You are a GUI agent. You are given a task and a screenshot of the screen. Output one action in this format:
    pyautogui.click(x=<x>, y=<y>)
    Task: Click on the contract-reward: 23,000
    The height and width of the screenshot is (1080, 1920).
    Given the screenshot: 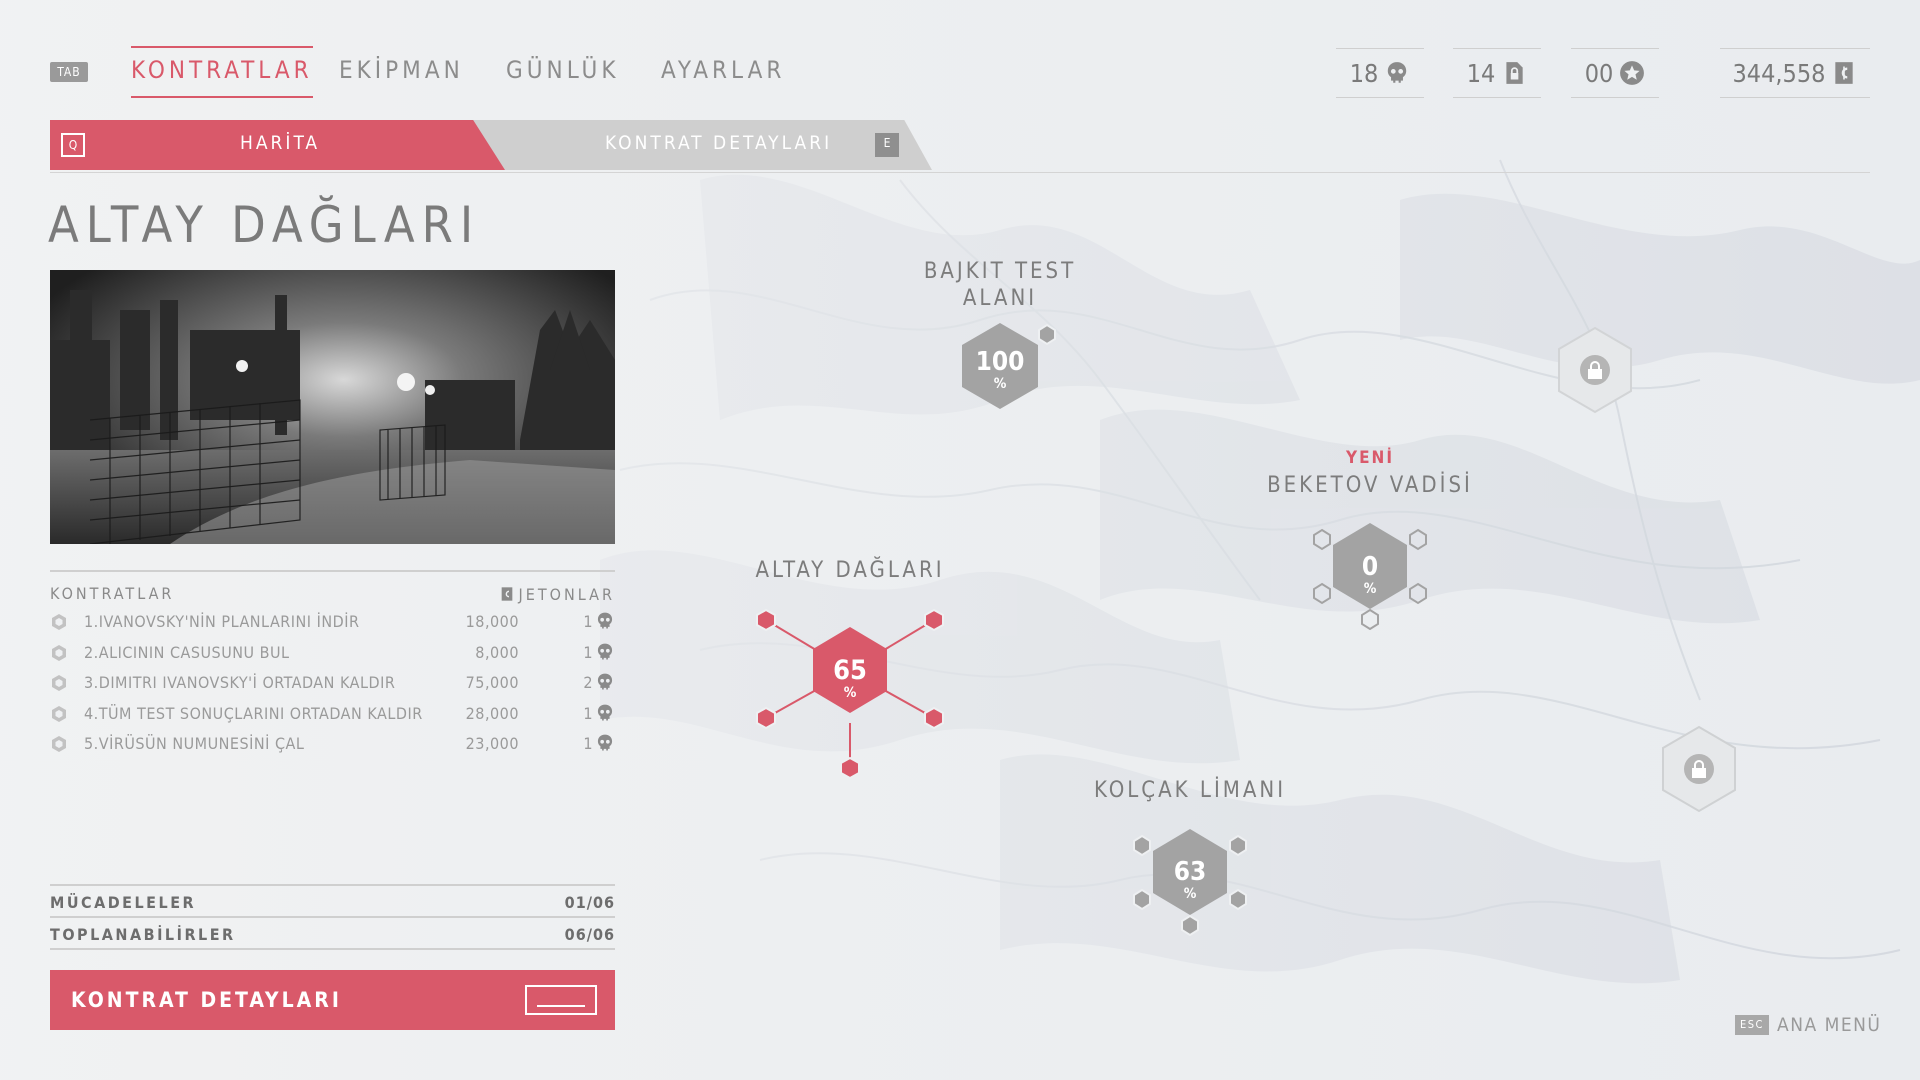 What is the action you would take?
    pyautogui.click(x=492, y=743)
    